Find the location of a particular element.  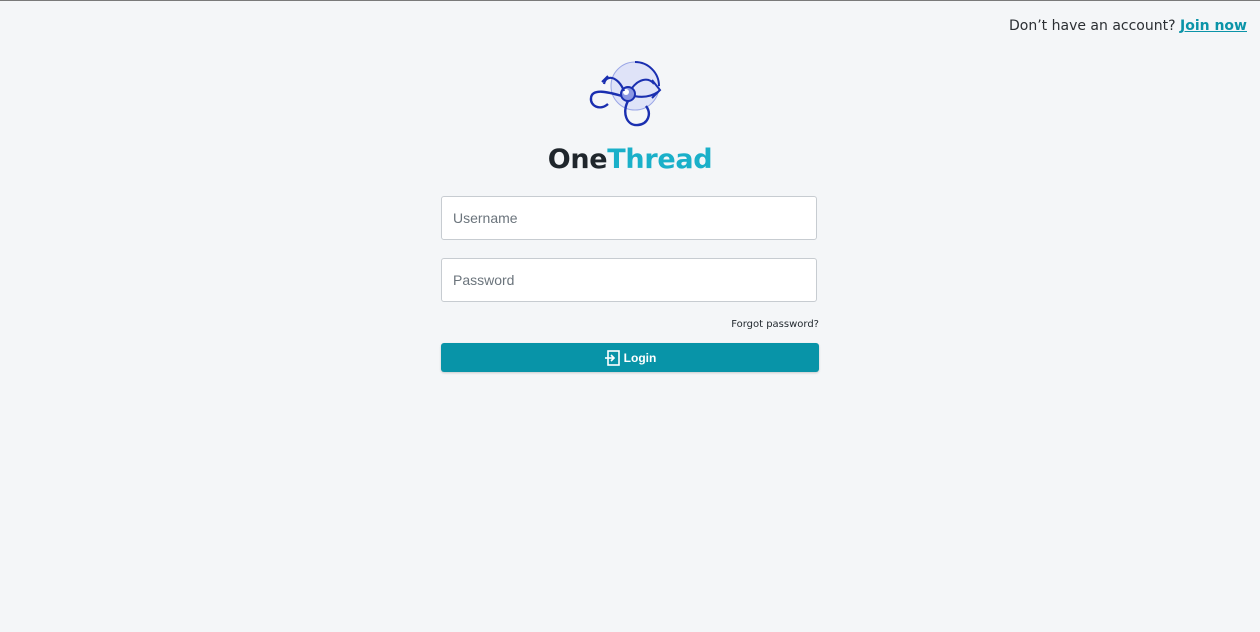

login-arrow-icon is located at coordinates (612, 357).